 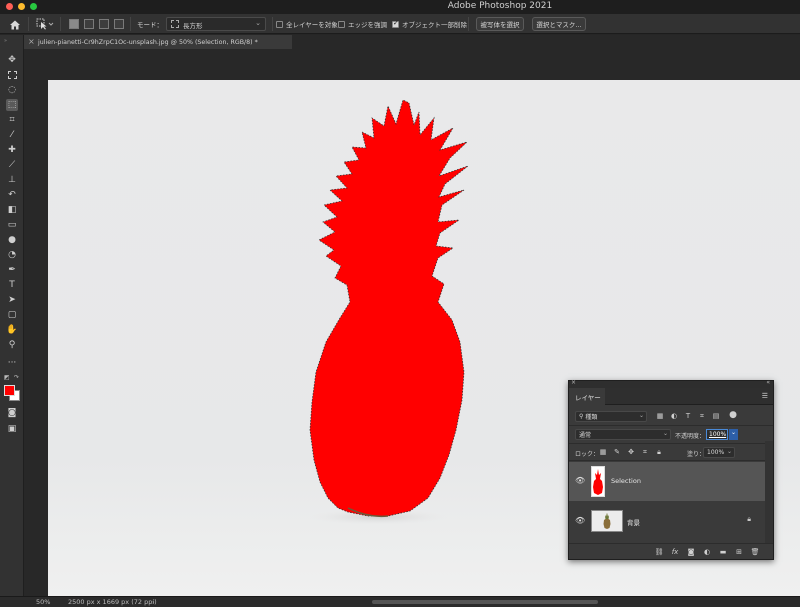 I want to click on lock-transparent-icon: ▦, so click(x=603, y=452).